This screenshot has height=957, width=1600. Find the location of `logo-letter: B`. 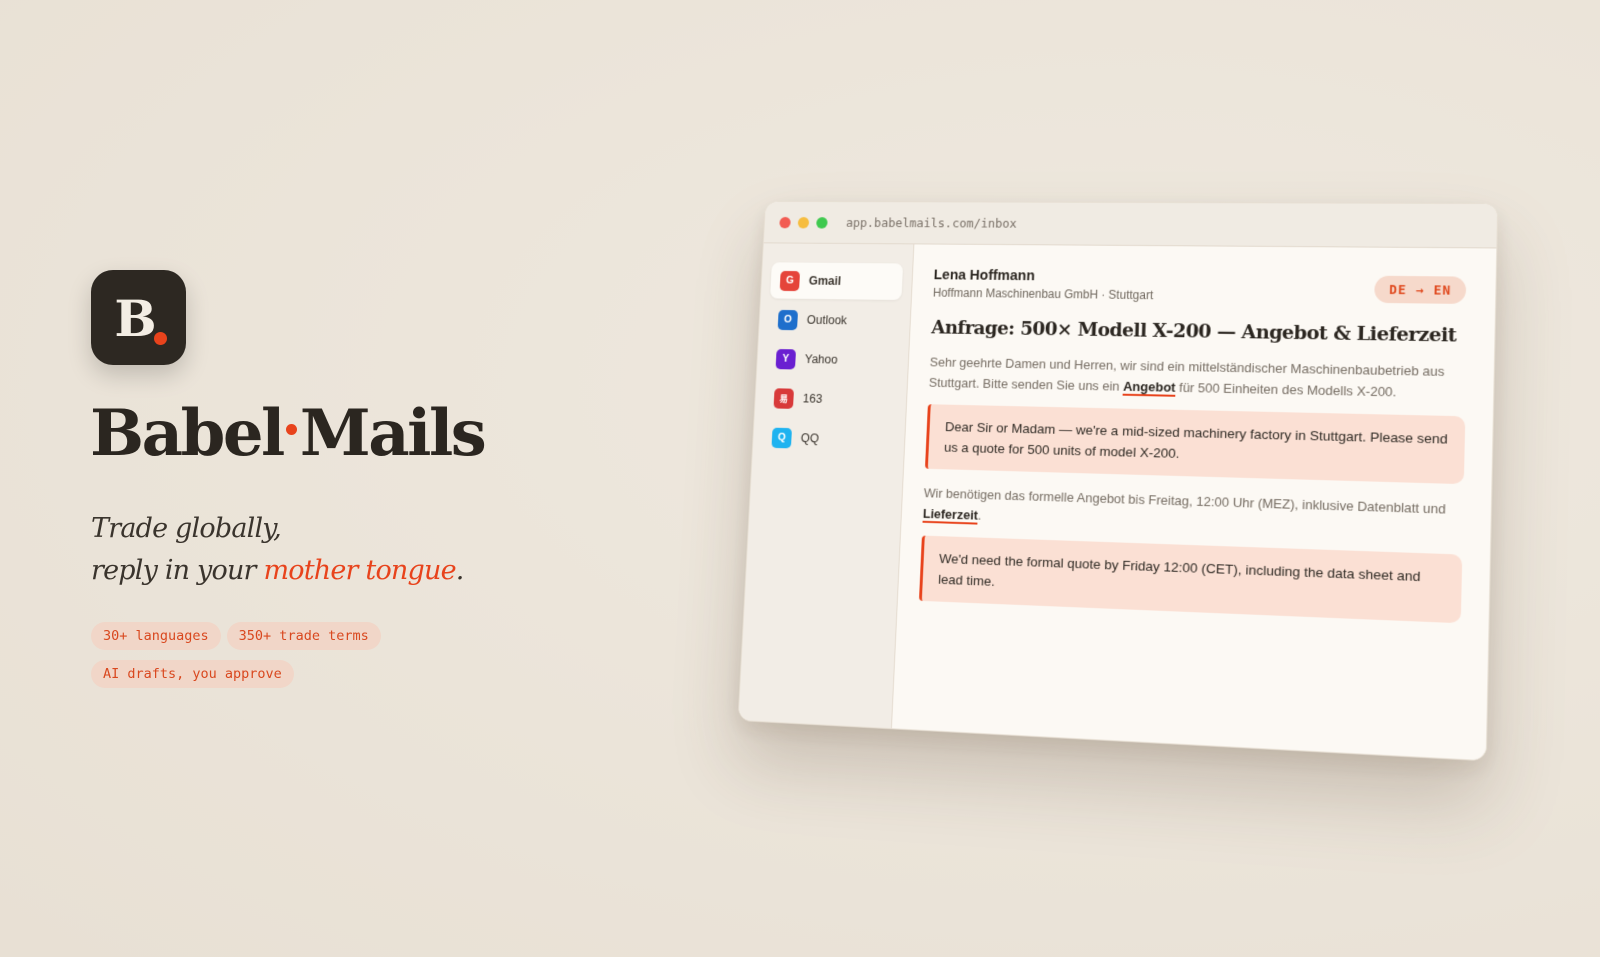

logo-letter: B is located at coordinates (135, 318).